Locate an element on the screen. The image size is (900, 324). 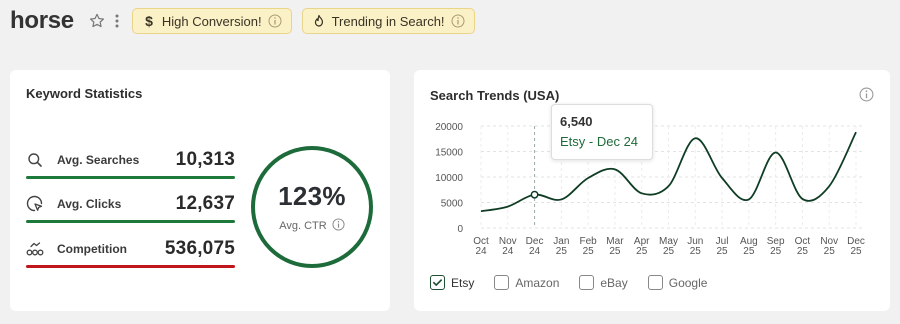
x-tick-label: Nov 24 is located at coordinates (508, 246).